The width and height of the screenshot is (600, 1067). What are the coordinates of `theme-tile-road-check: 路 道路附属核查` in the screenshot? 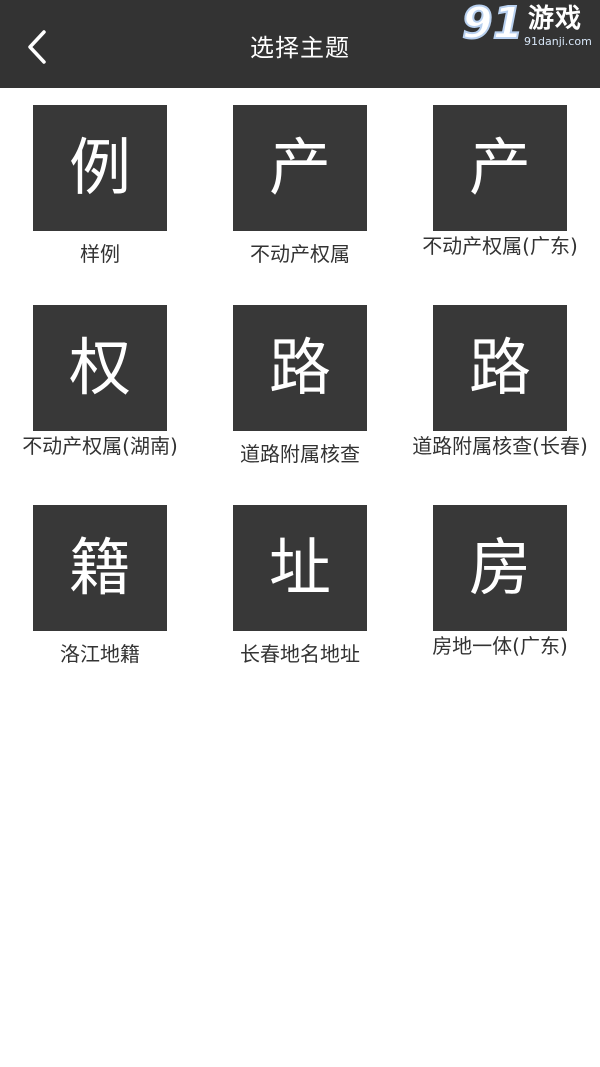 It's located at (300, 378).